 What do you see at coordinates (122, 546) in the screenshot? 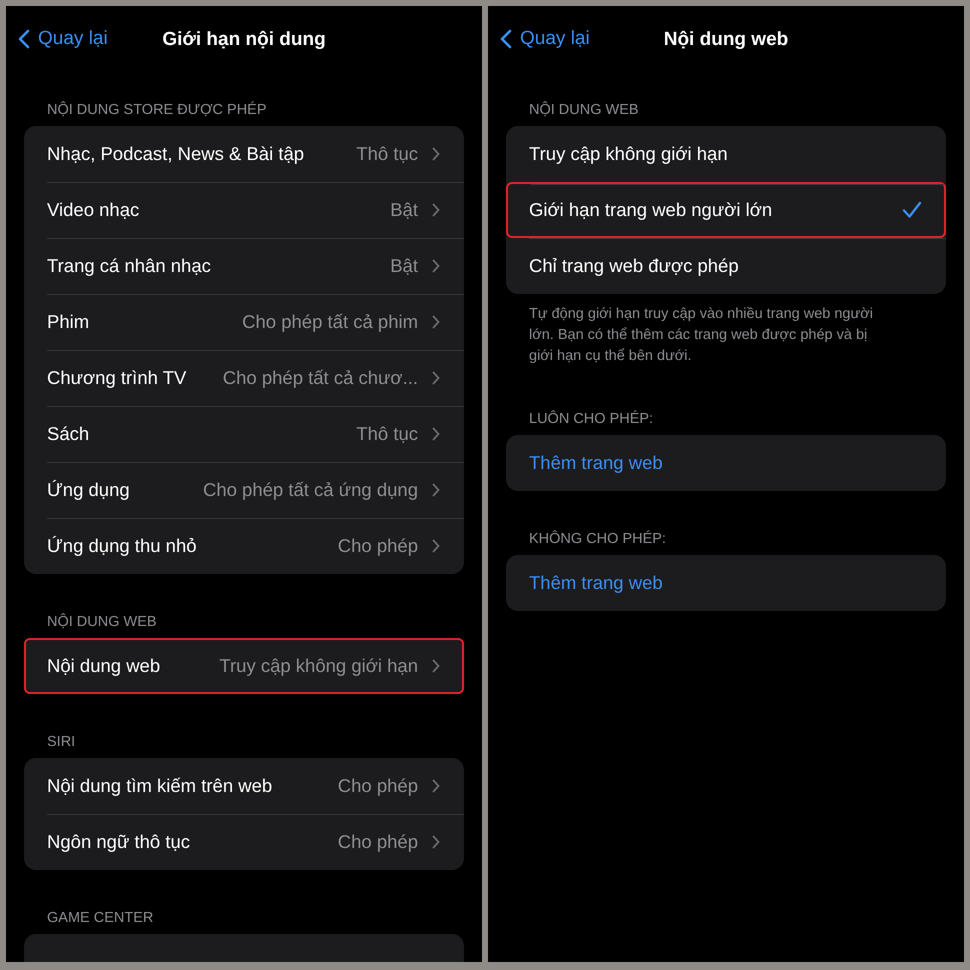
I see `row-label: Ứng dụng thu nhỏ` at bounding box center [122, 546].